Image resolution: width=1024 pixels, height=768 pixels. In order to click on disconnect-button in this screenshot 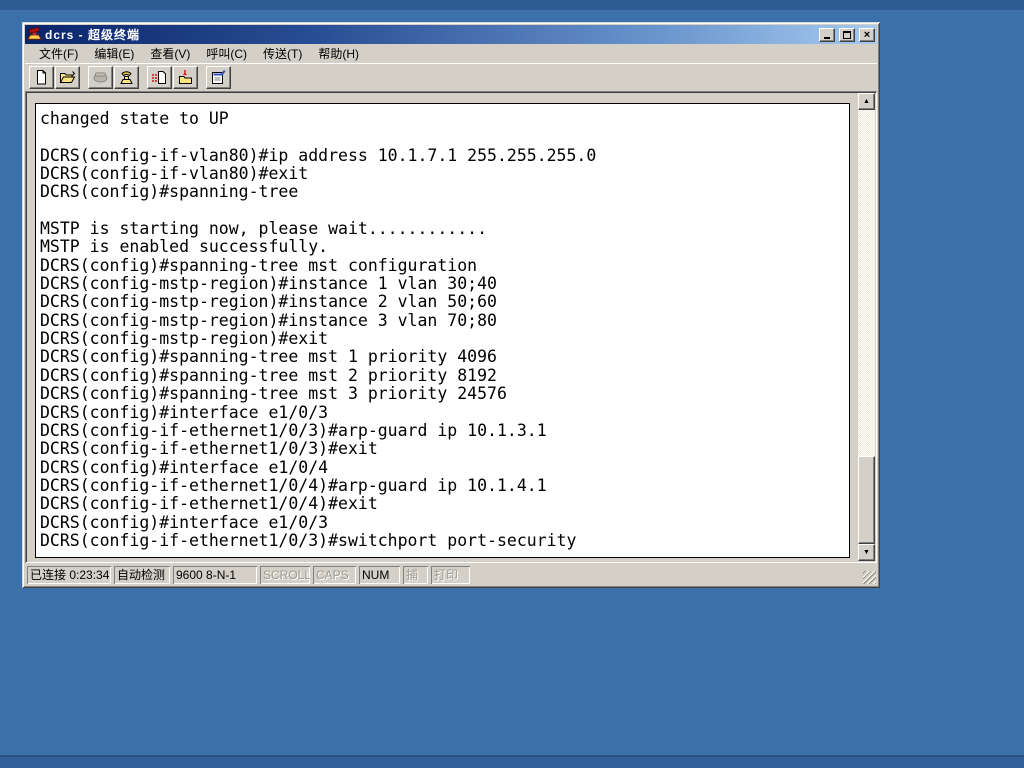, I will do `click(126, 77)`.